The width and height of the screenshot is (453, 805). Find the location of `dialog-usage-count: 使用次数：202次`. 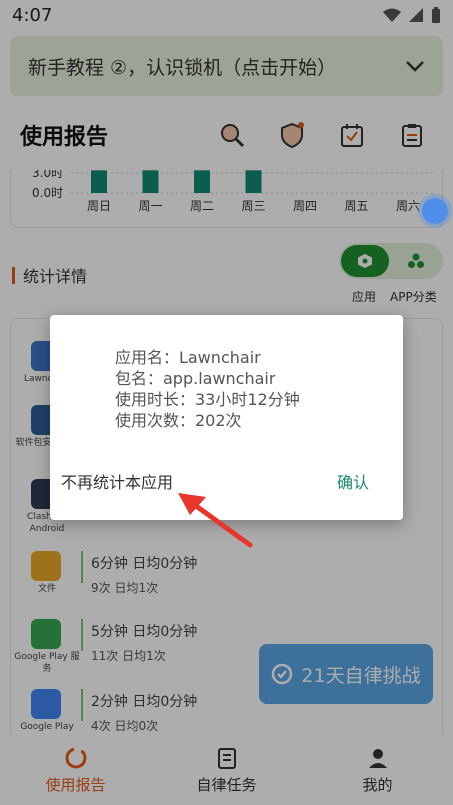

dialog-usage-count: 使用次数：202次 is located at coordinates (178, 420).